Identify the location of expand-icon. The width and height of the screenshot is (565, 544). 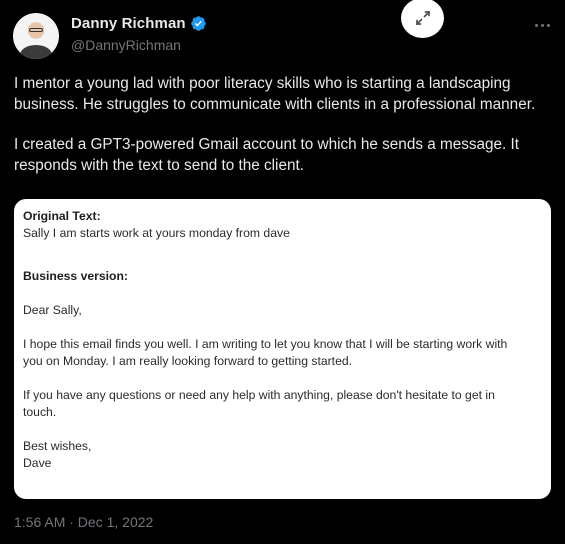
(422, 18).